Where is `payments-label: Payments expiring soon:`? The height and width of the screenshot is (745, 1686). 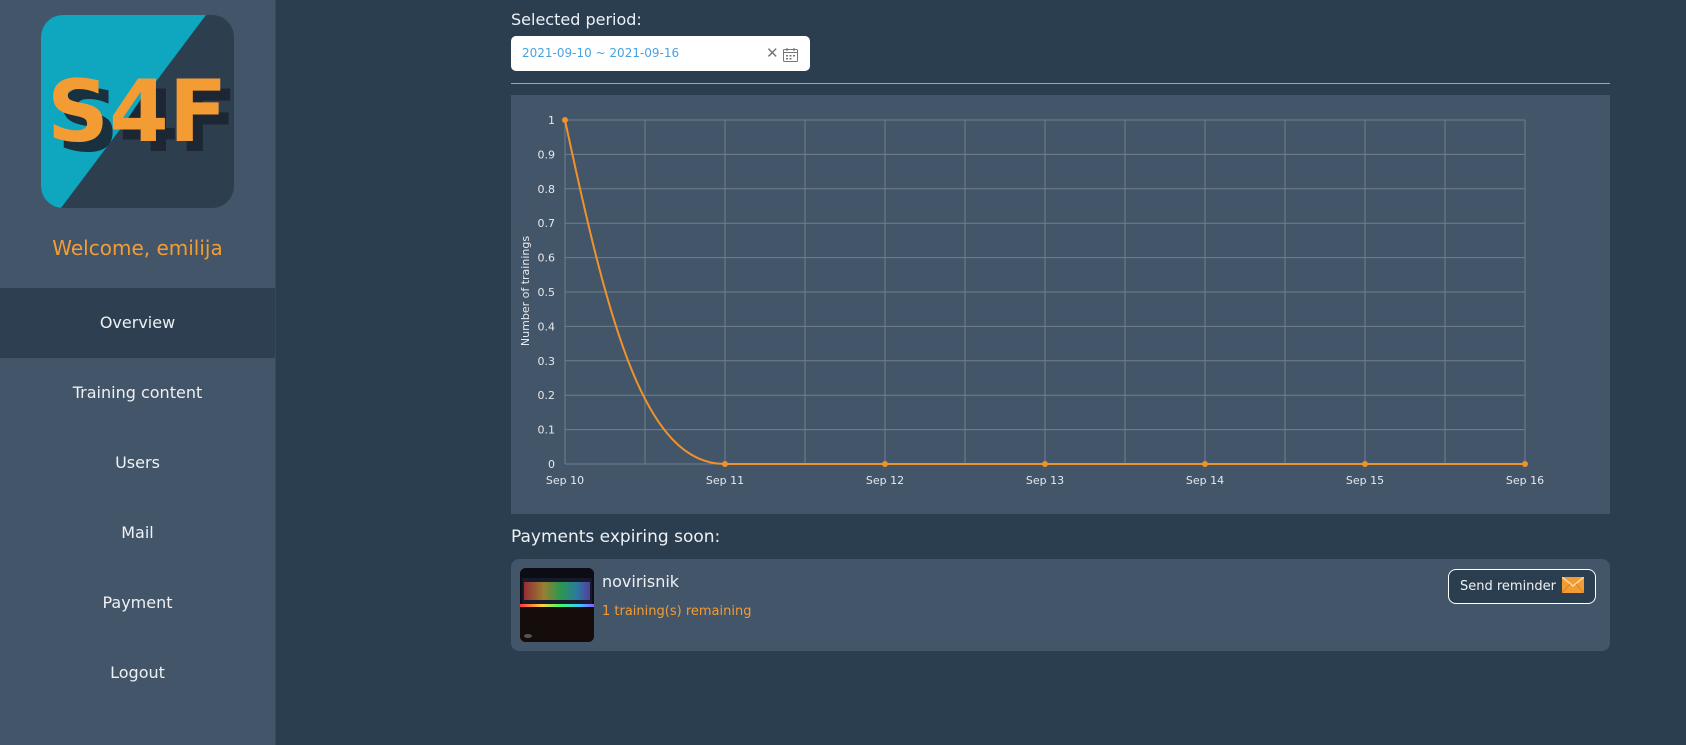 payments-label: Payments expiring soon: is located at coordinates (616, 537).